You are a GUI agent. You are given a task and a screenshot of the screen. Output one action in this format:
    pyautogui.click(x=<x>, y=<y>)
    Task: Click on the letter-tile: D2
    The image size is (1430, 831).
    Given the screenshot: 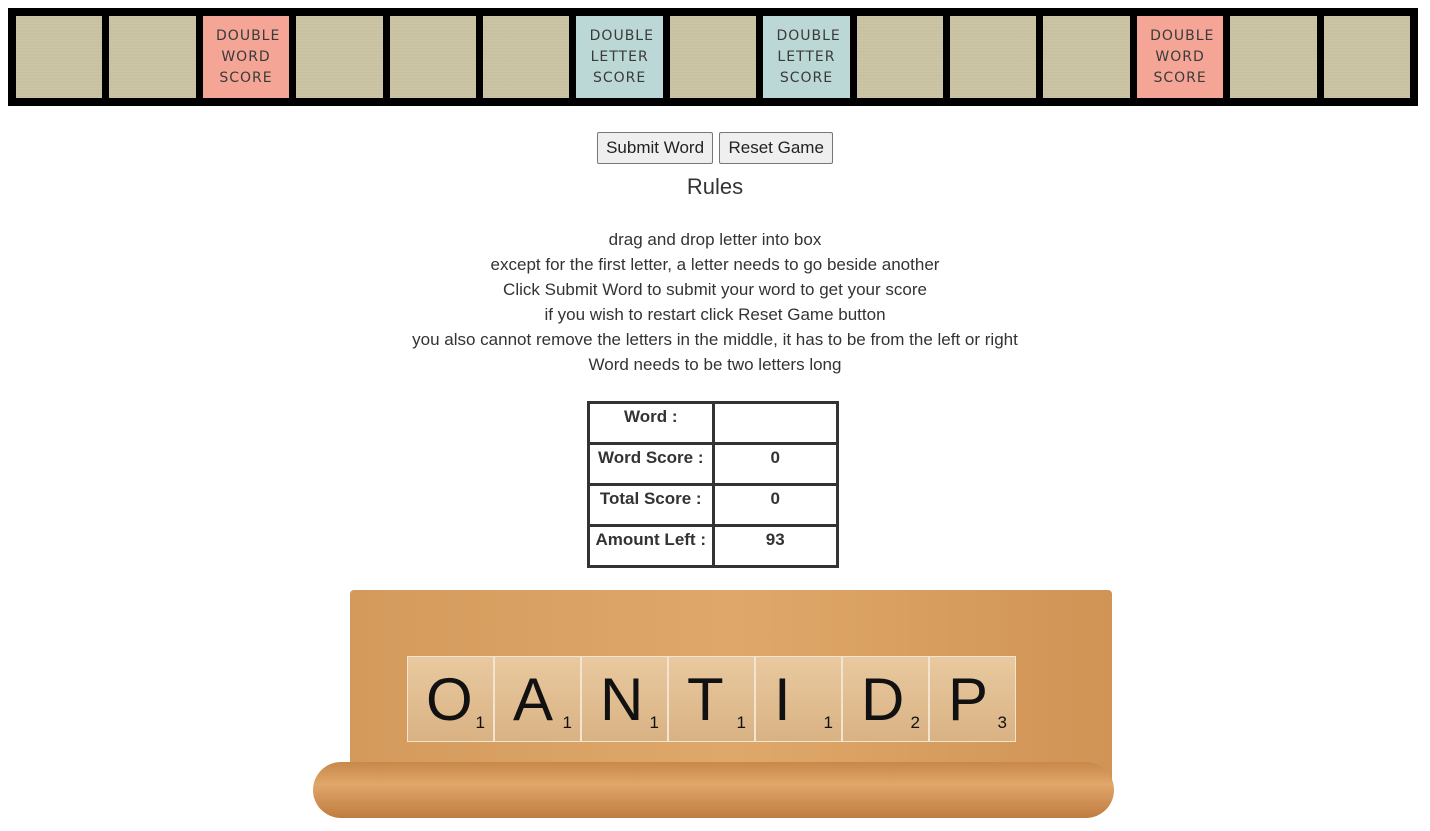 What is the action you would take?
    pyautogui.click(x=885, y=699)
    